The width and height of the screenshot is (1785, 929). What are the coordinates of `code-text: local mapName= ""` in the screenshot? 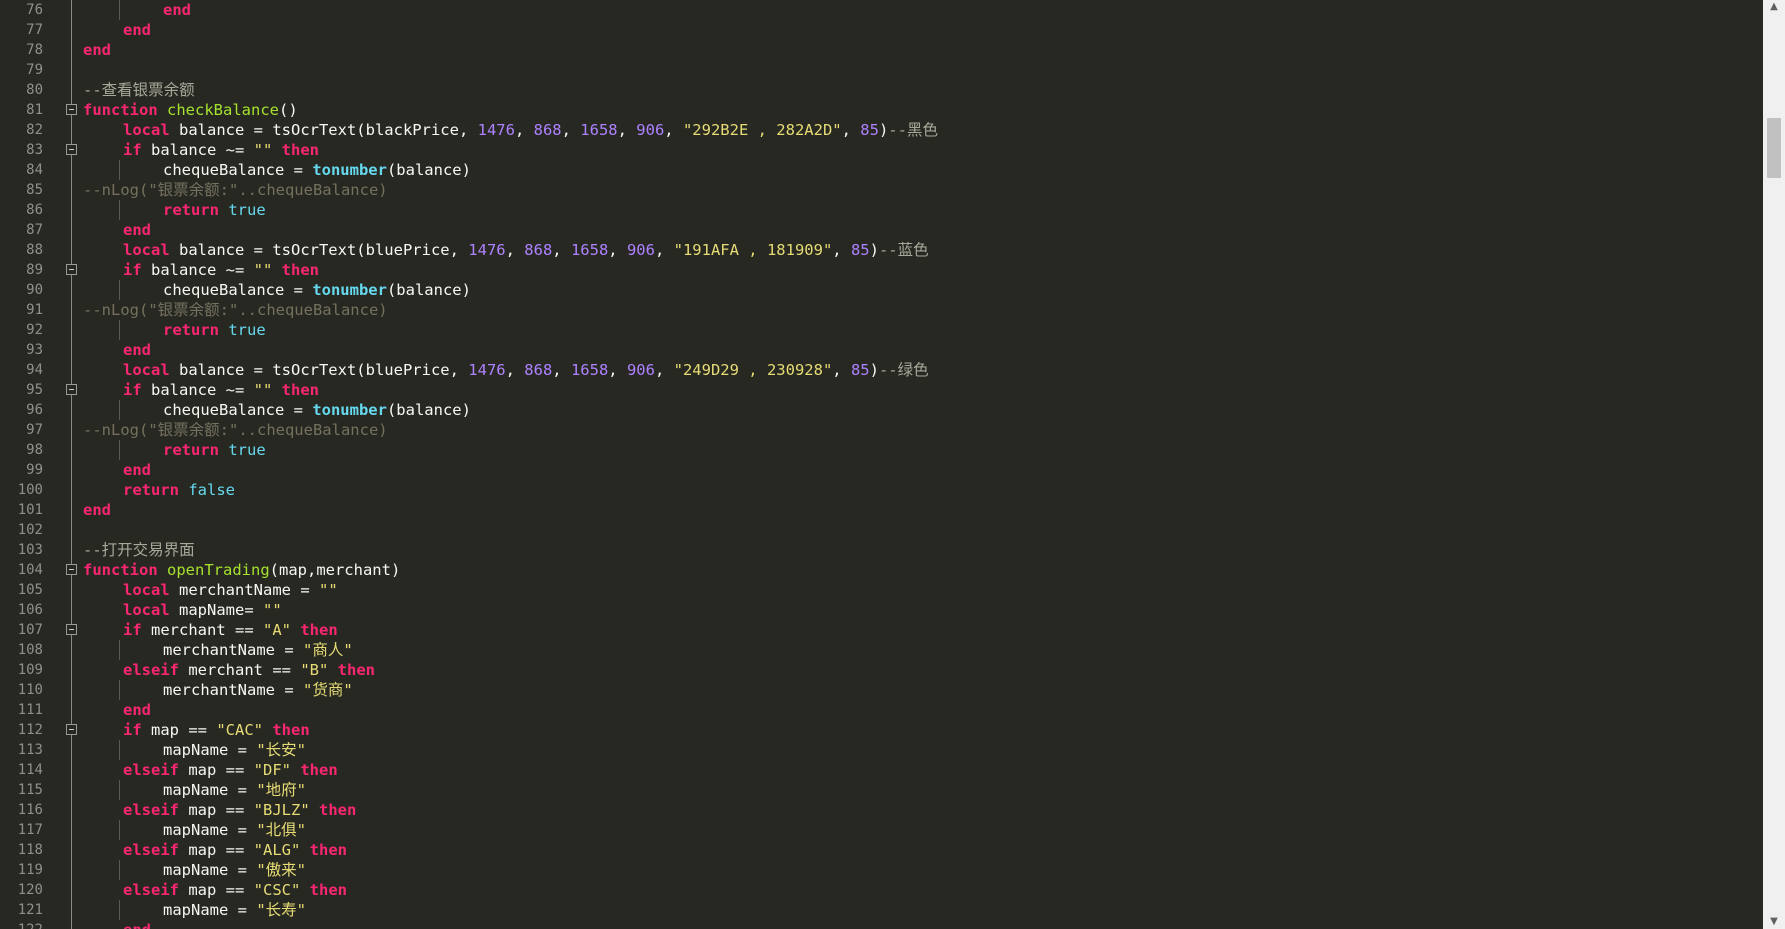 It's located at (202, 610).